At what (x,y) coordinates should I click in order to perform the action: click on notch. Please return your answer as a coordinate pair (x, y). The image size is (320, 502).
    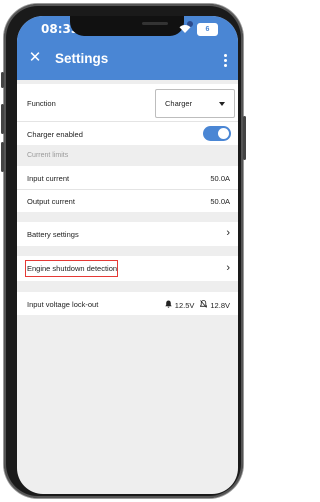
    Looking at the image, I should click on (131, 26).